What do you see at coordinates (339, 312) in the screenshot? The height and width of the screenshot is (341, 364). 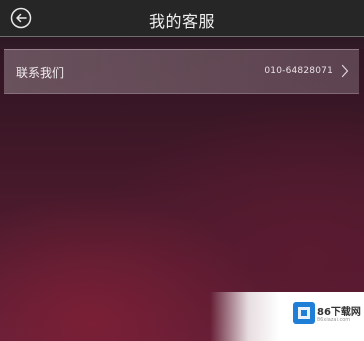 I see `watermark-text: 86下载网` at bounding box center [339, 312].